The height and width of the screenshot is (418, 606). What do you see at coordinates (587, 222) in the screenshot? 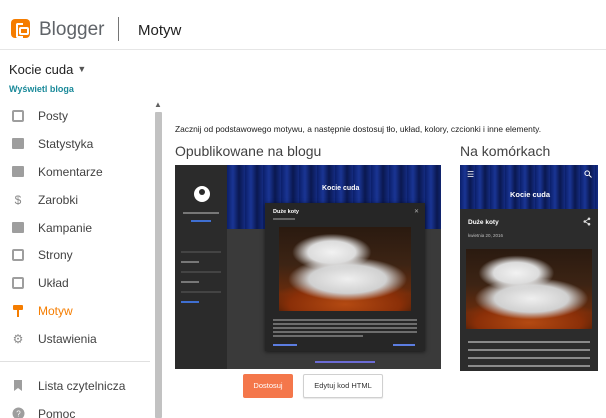
I see `share-icon` at bounding box center [587, 222].